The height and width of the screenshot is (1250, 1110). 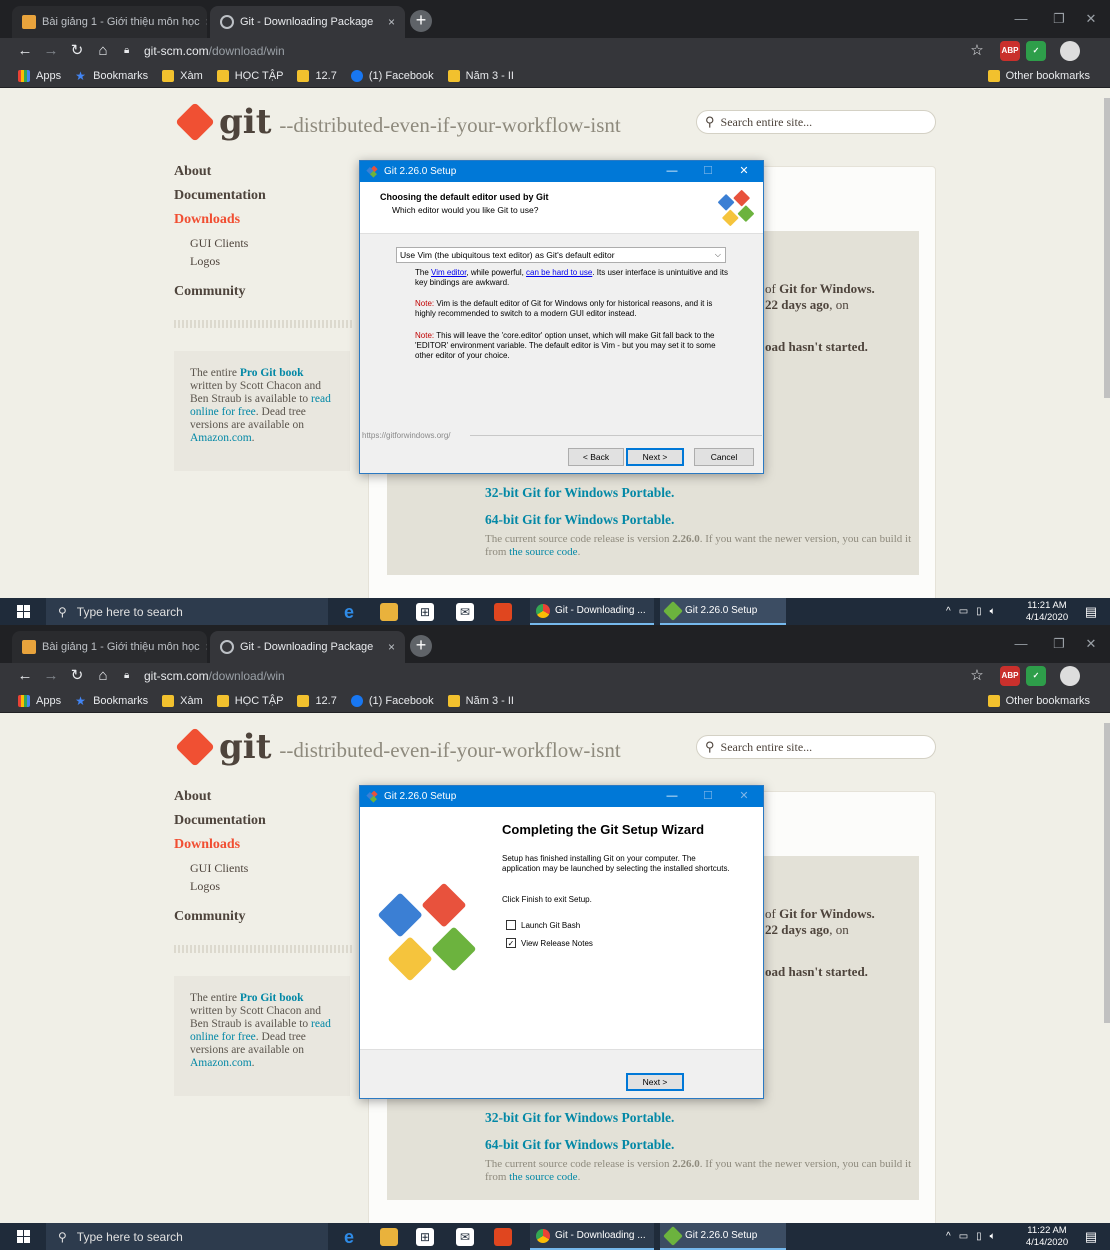 I want to click on amazon-link: Amazon.com, so click(x=221, y=1063).